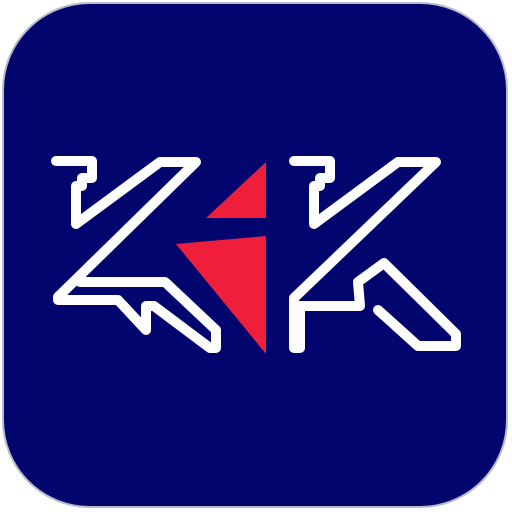 The image size is (512, 512). Describe the element at coordinates (375, 254) in the screenshot. I see `right-k-shape` at that location.